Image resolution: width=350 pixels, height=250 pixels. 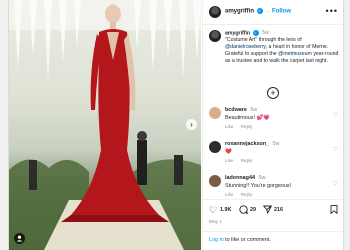 What do you see at coordinates (213, 210) in the screenshot?
I see `heart-icon: ♡` at bounding box center [213, 210].